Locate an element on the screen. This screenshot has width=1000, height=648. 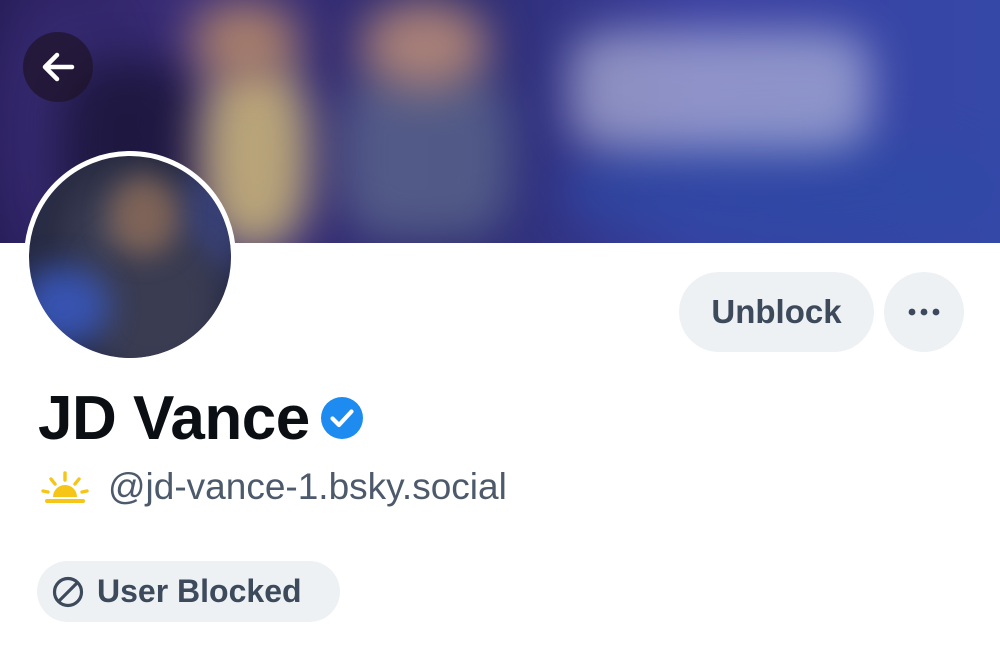
verified-badge-icon is located at coordinates (342, 418).